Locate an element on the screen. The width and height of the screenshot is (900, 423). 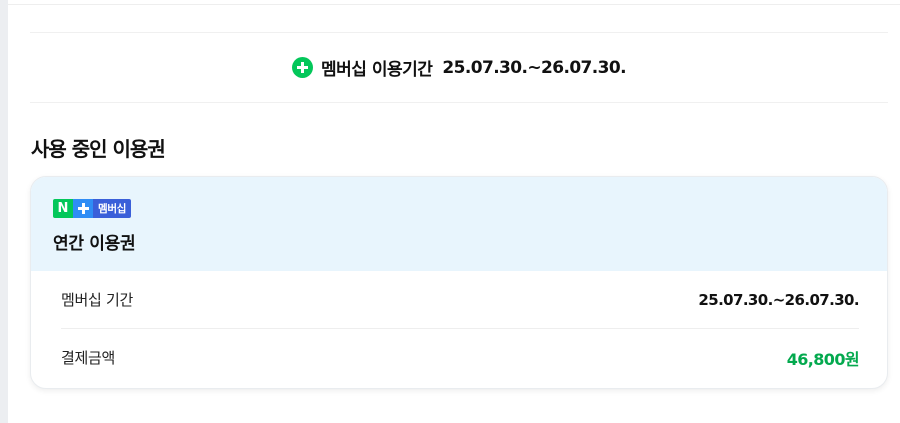
row-value: 25.07.30.~26.07.30. is located at coordinates (778, 299).